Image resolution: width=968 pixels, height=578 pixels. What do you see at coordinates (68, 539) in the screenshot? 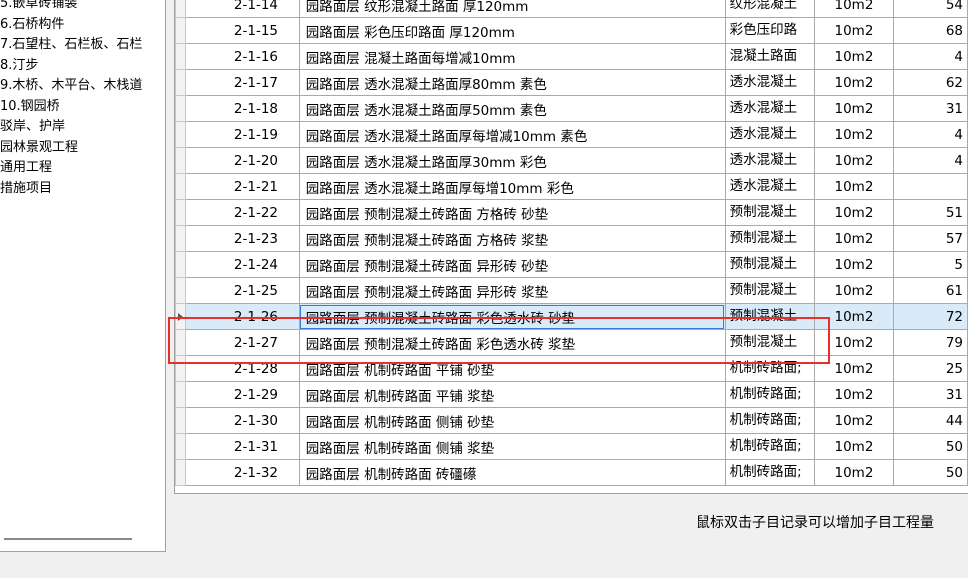
I see `tree-horizontal-scrollbar` at bounding box center [68, 539].